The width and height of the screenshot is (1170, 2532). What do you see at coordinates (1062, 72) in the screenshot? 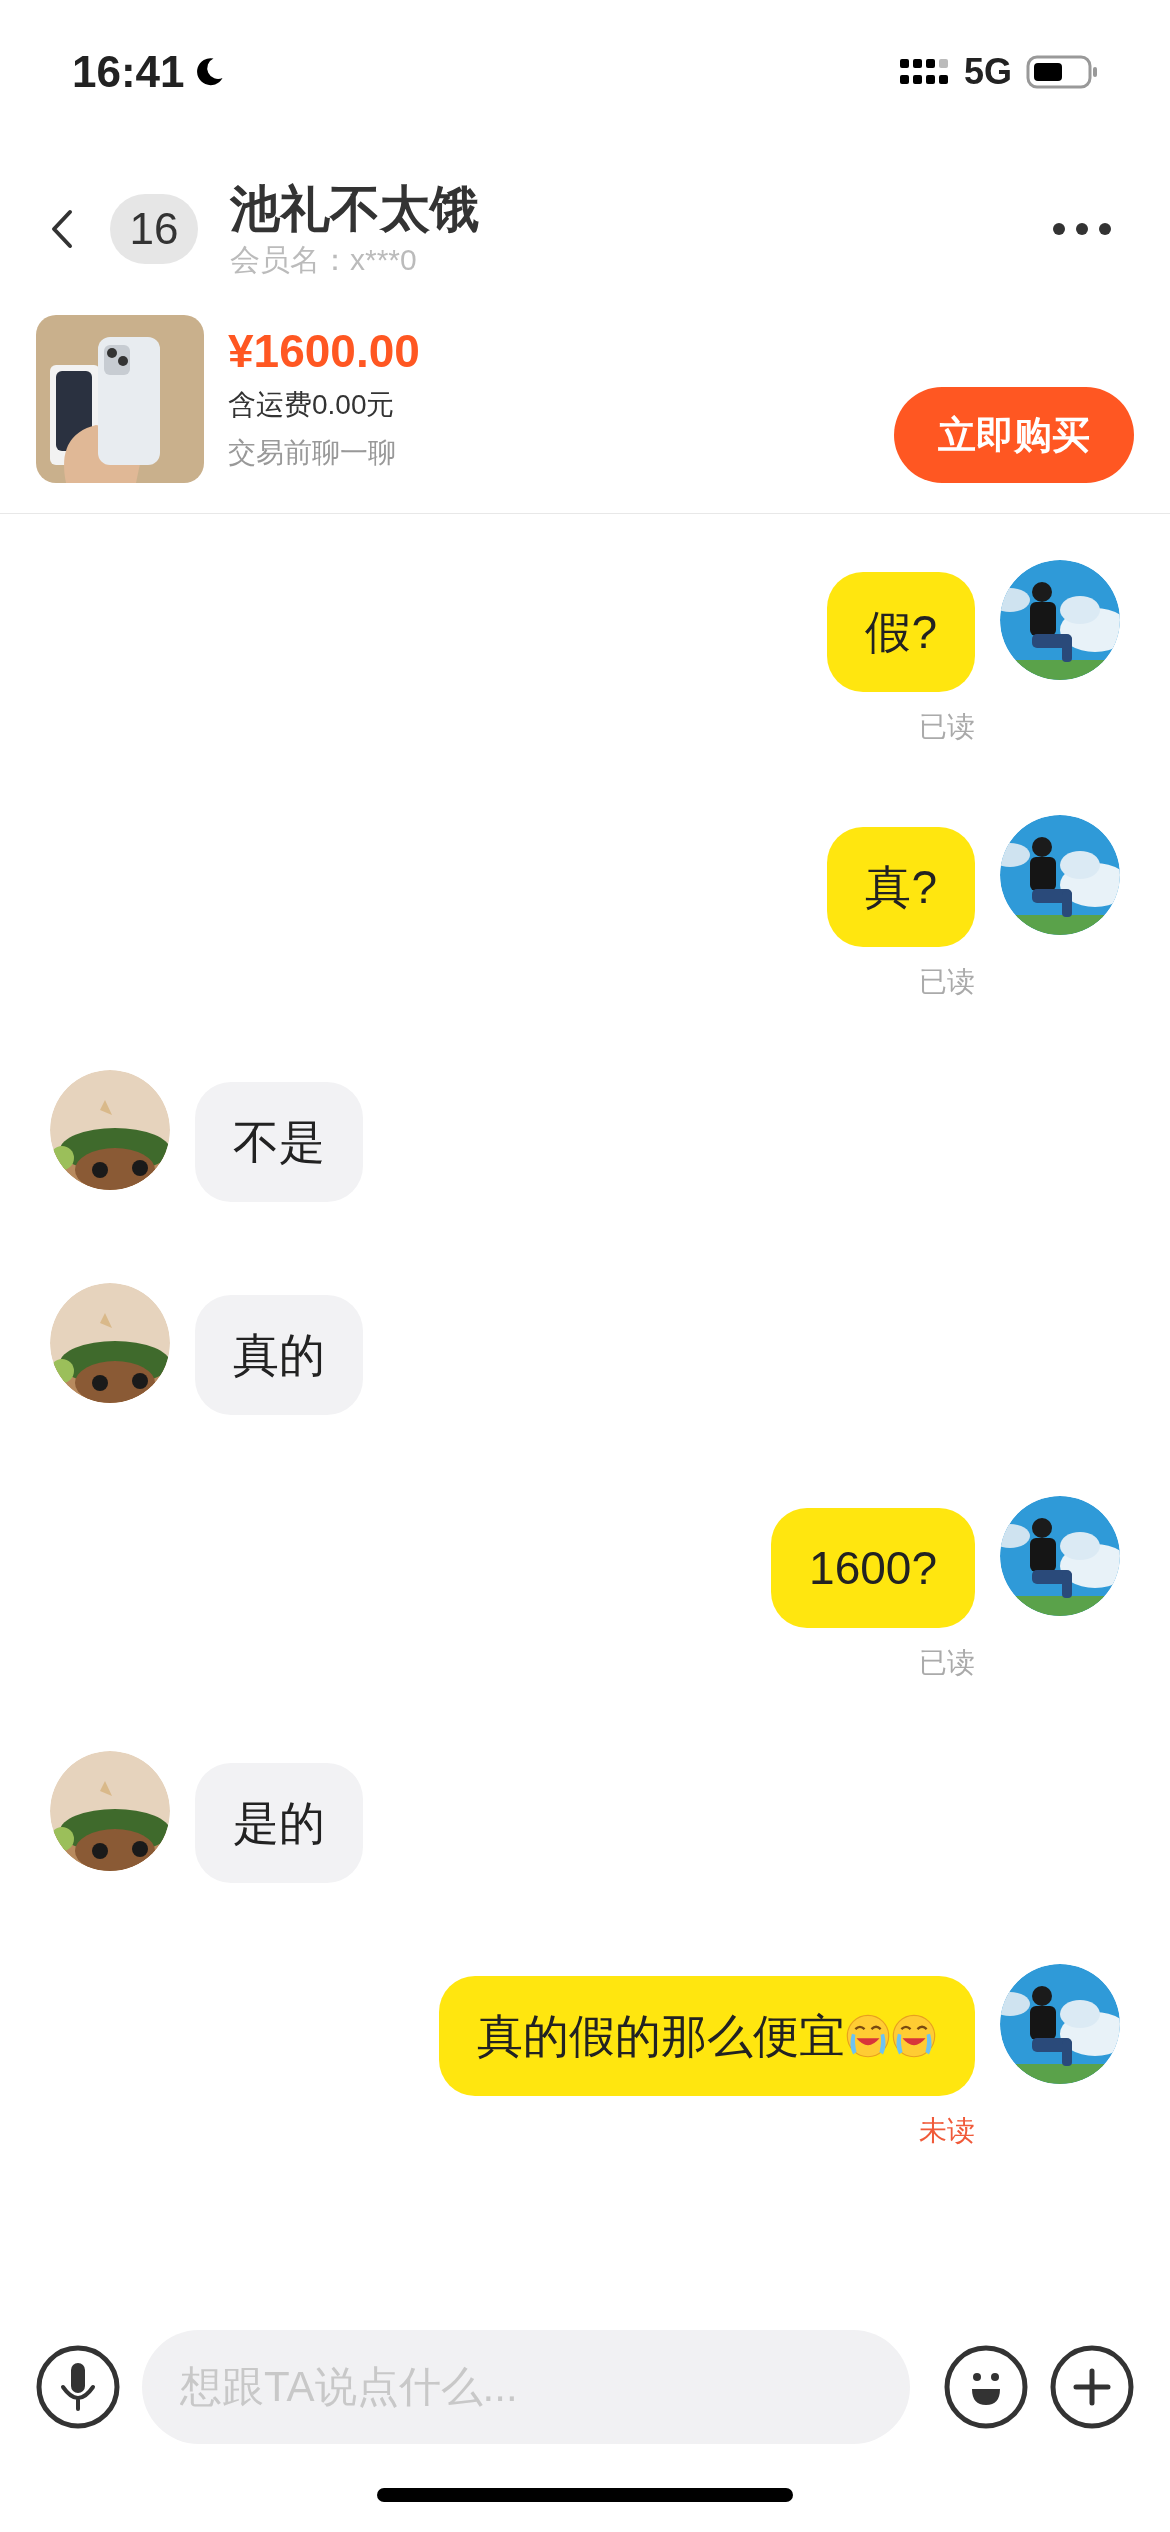
I see `battery-icon` at bounding box center [1062, 72].